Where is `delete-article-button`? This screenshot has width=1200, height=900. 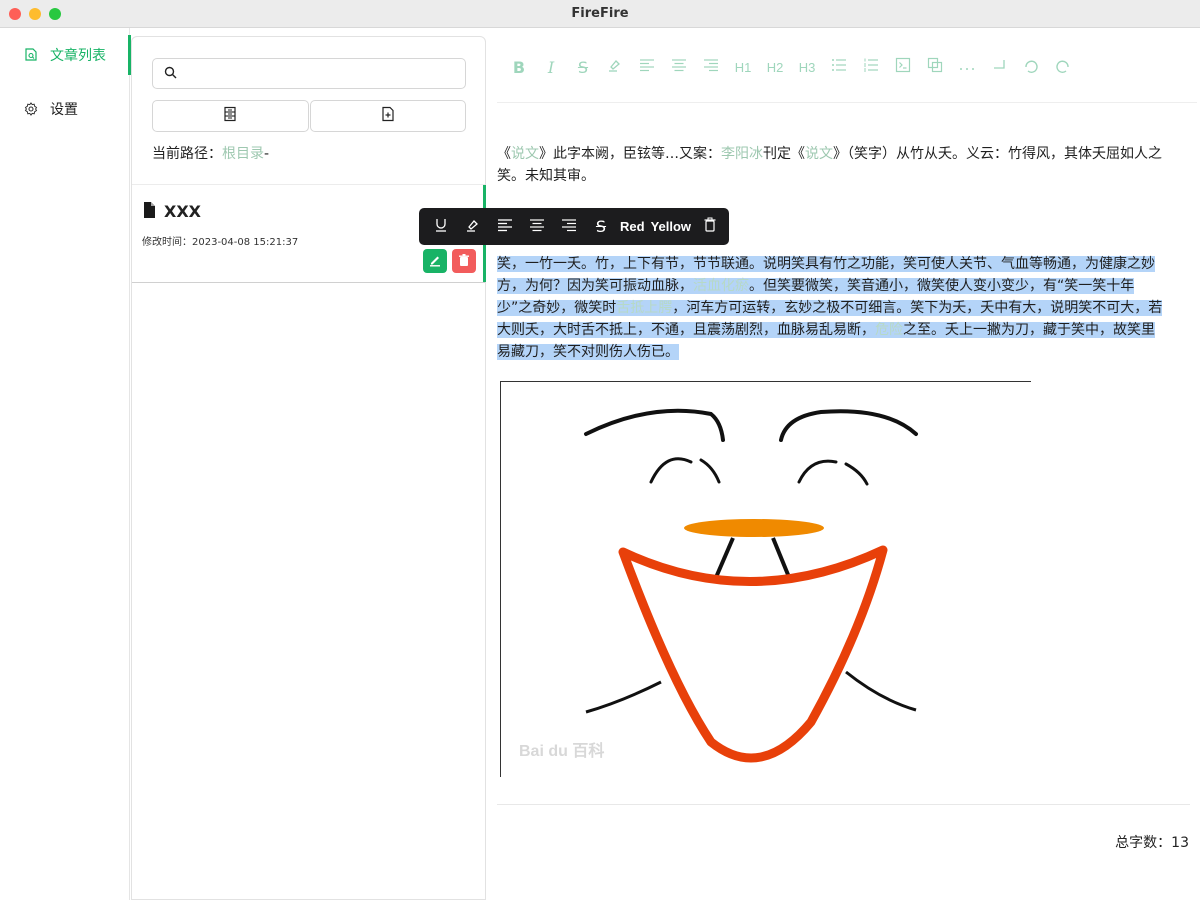 delete-article-button is located at coordinates (464, 261).